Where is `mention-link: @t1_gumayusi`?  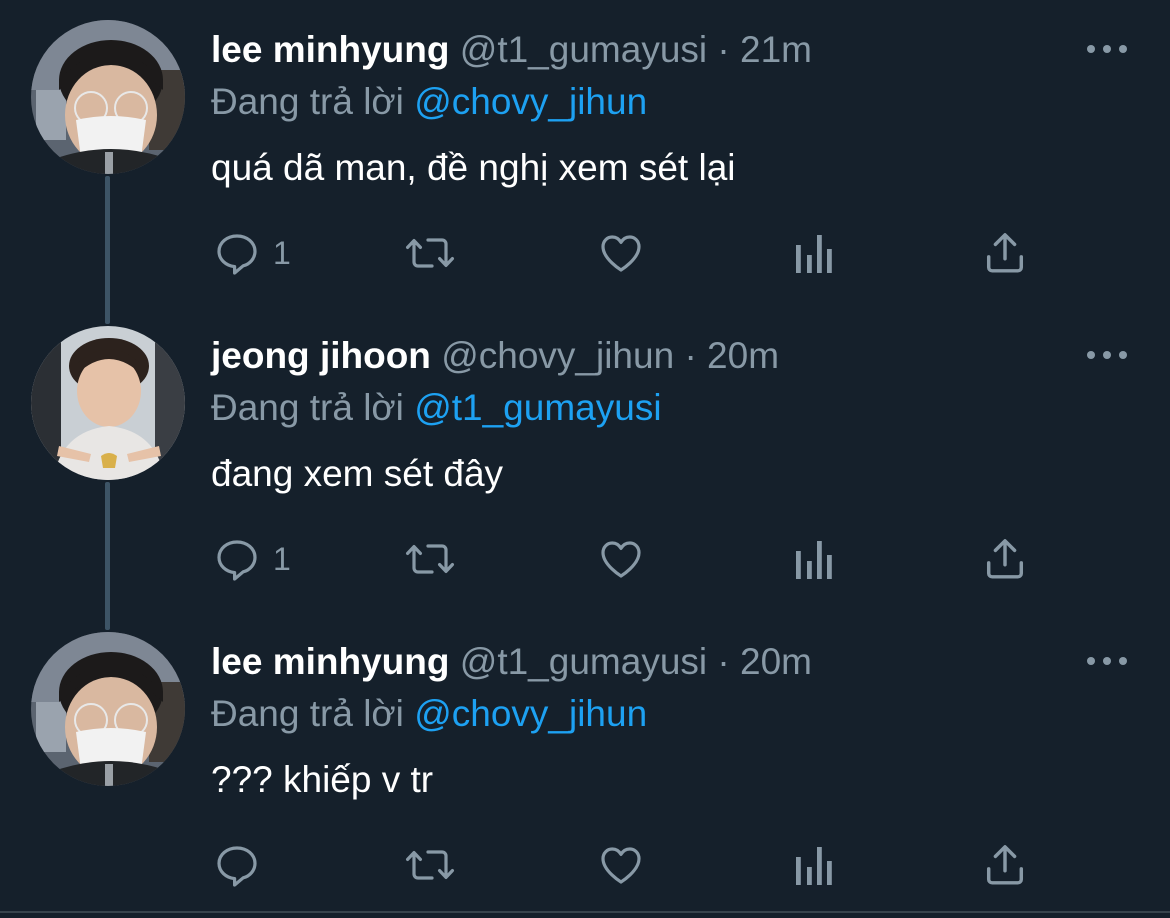
mention-link: @t1_gumayusi is located at coordinates (537, 407).